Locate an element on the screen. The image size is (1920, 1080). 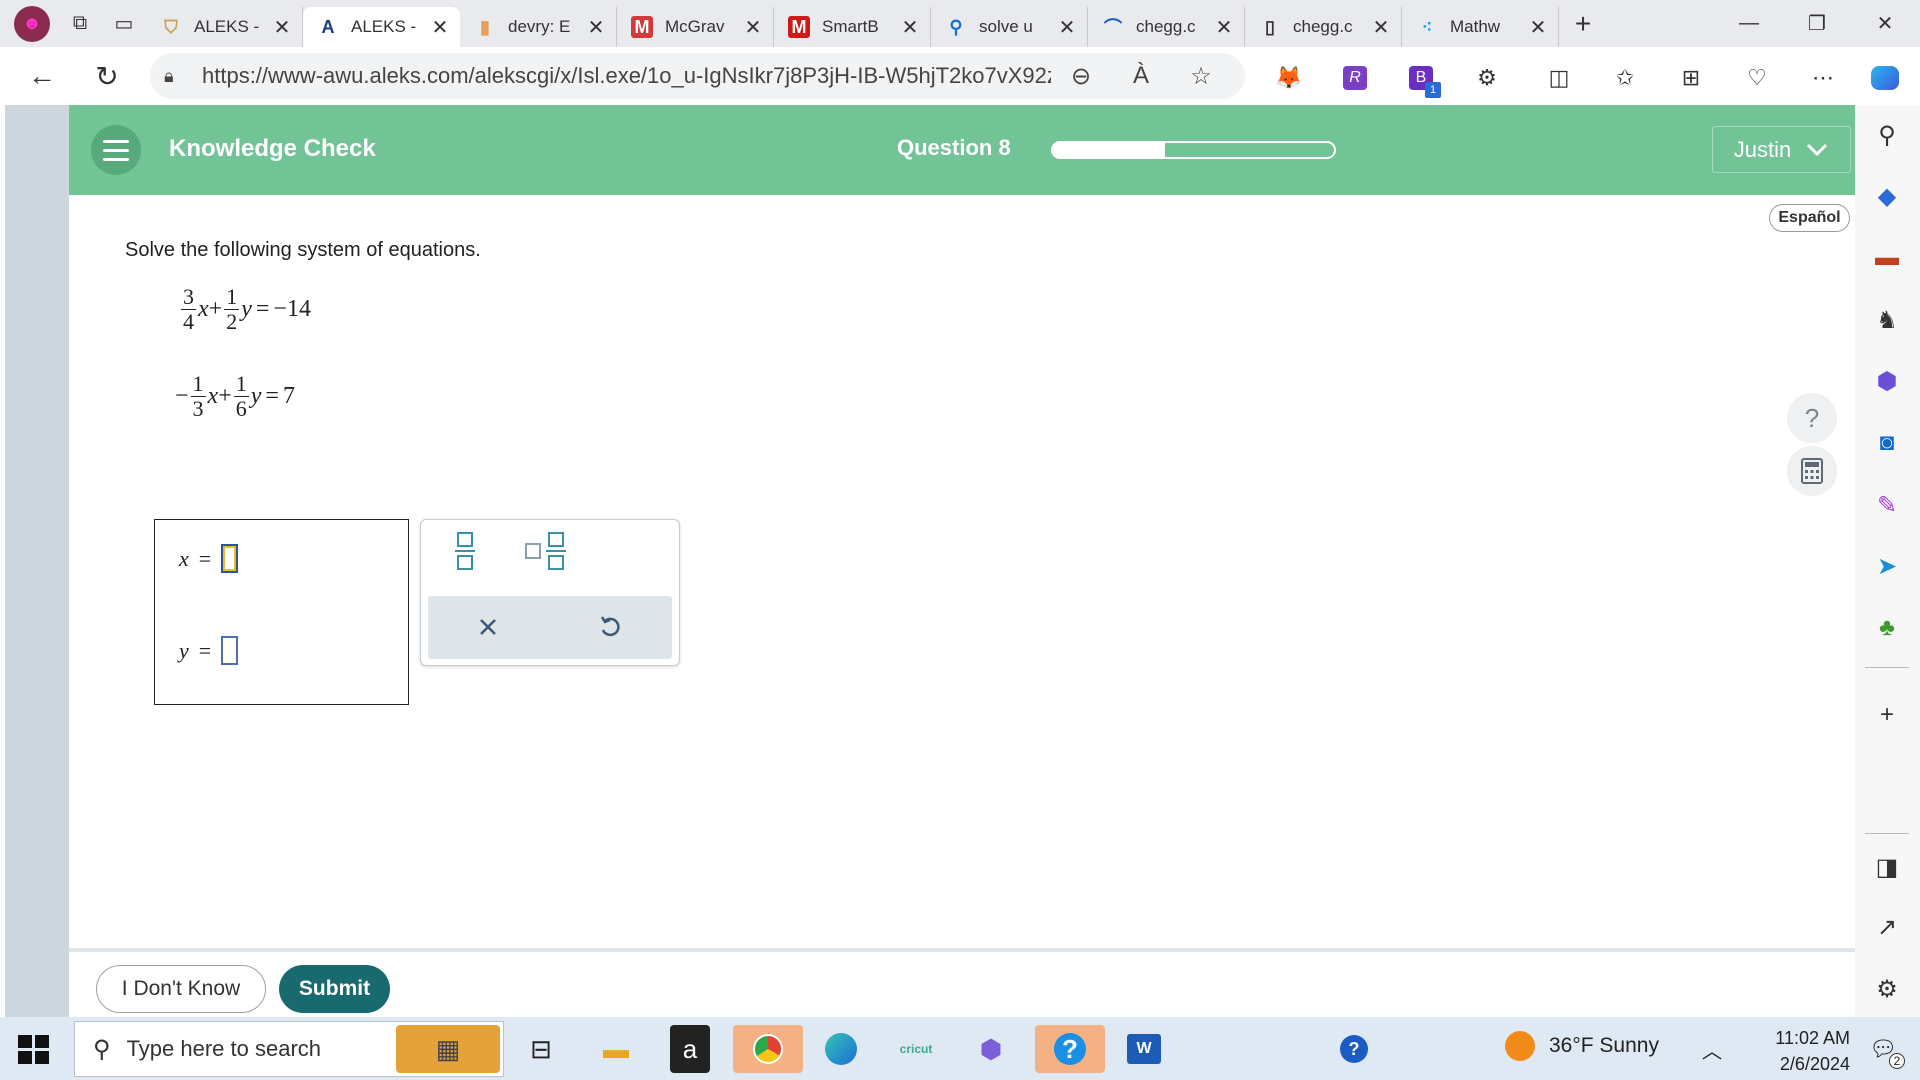
hamburger-menu-button is located at coordinates (116, 150).